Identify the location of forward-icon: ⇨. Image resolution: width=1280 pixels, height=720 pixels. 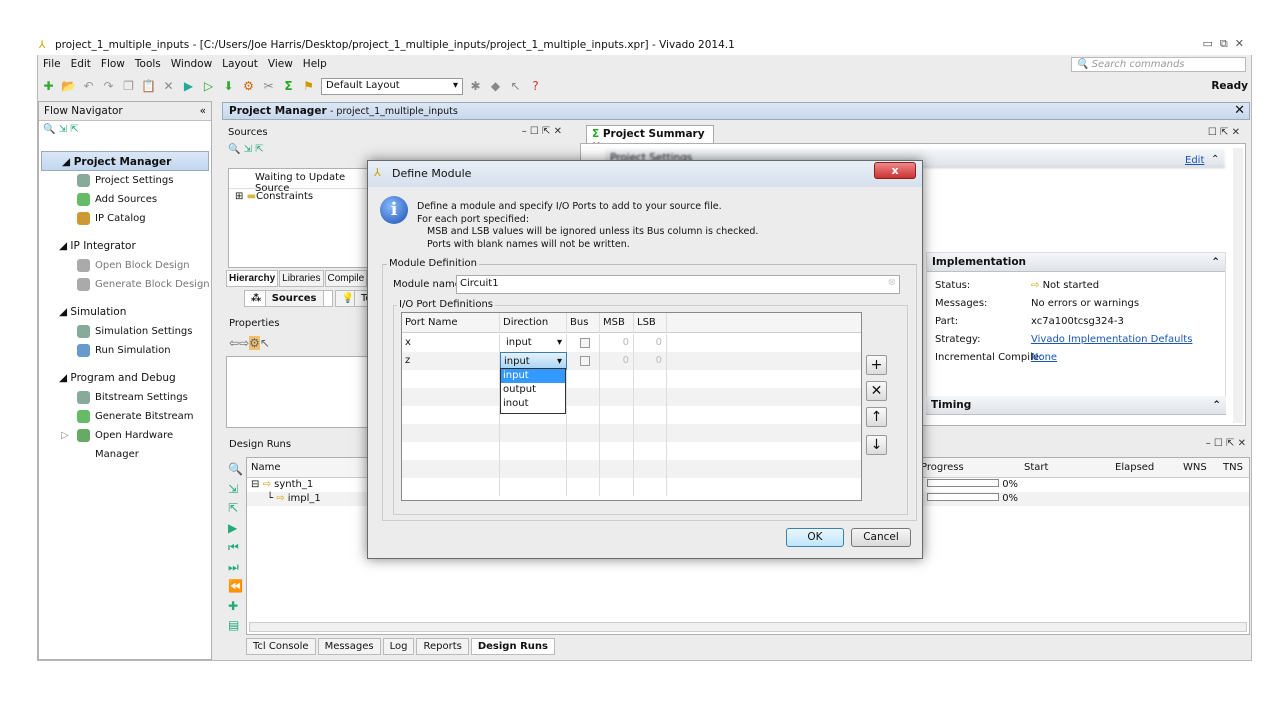
(244, 343).